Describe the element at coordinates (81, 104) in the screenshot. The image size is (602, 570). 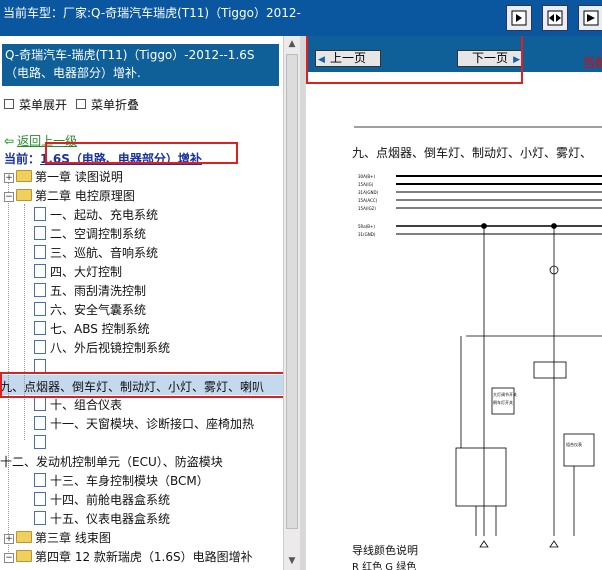
I see `menu-collapse-icon` at that location.